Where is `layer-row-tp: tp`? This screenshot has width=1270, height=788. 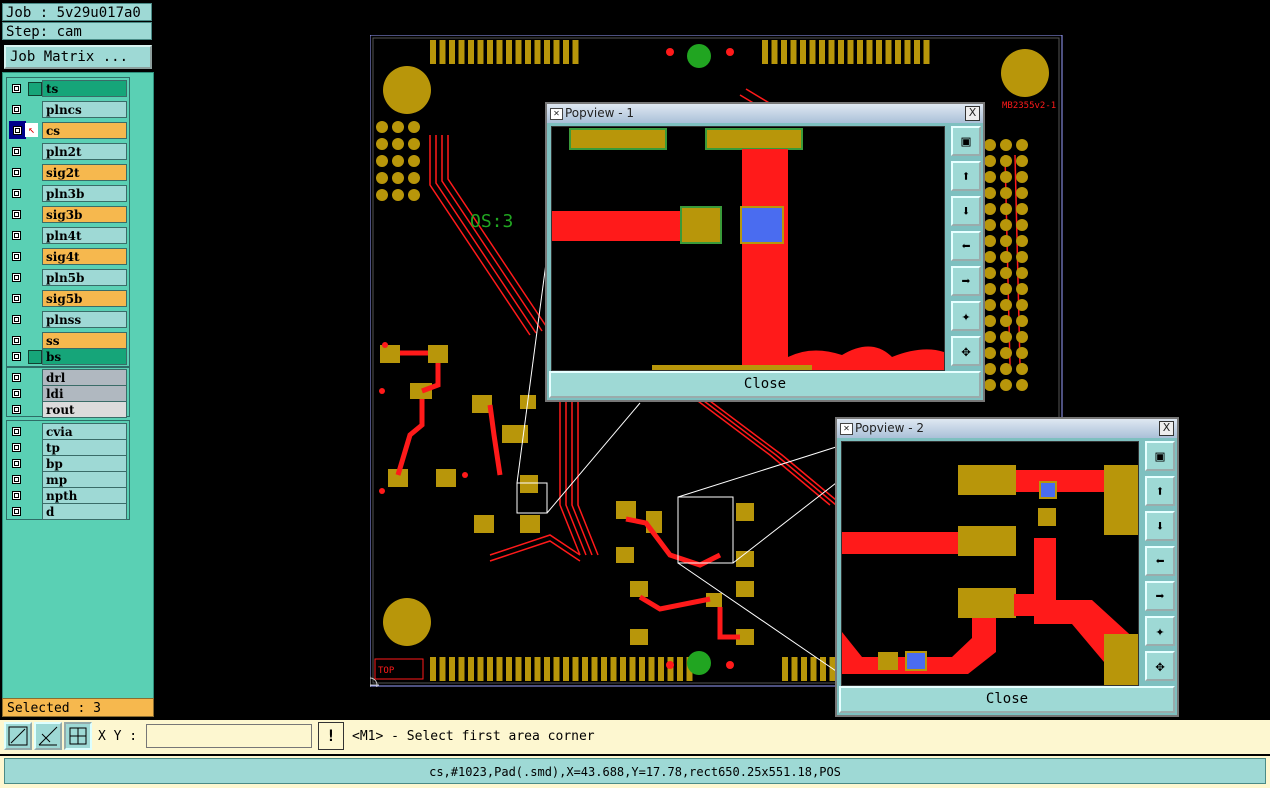
layer-row-tp: tp is located at coordinates (68, 447).